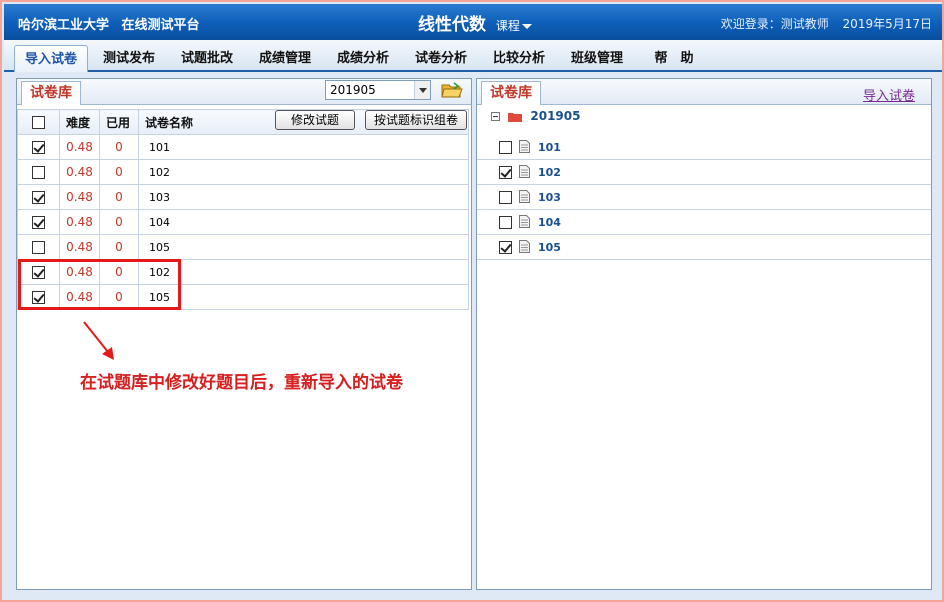  What do you see at coordinates (704, 147) in the screenshot?
I see `tree-item: 101` at bounding box center [704, 147].